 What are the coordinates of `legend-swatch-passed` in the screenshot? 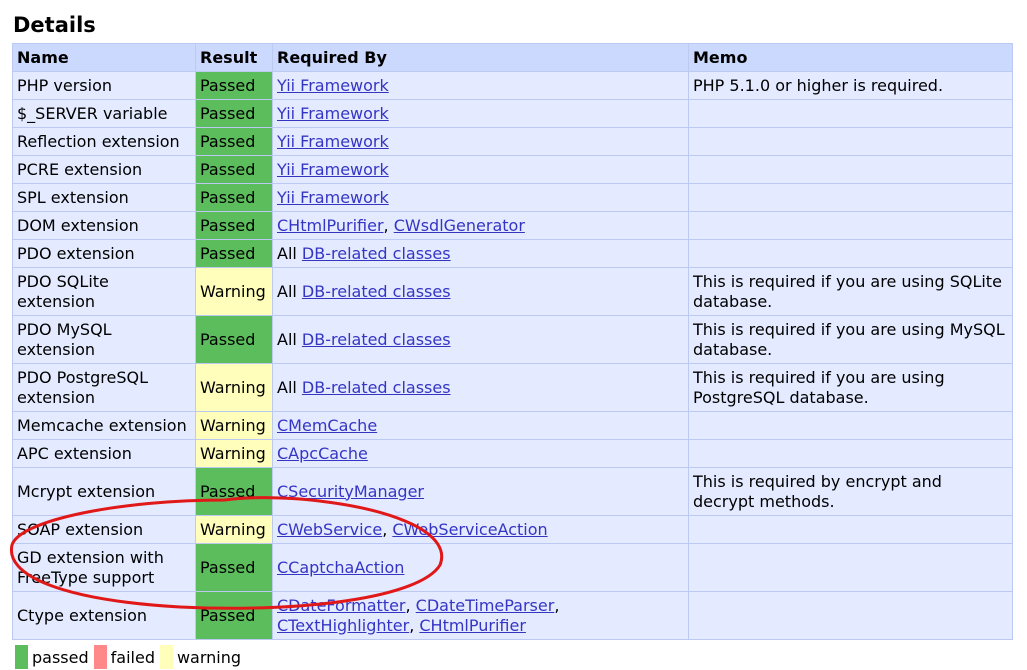 It's located at (21, 657).